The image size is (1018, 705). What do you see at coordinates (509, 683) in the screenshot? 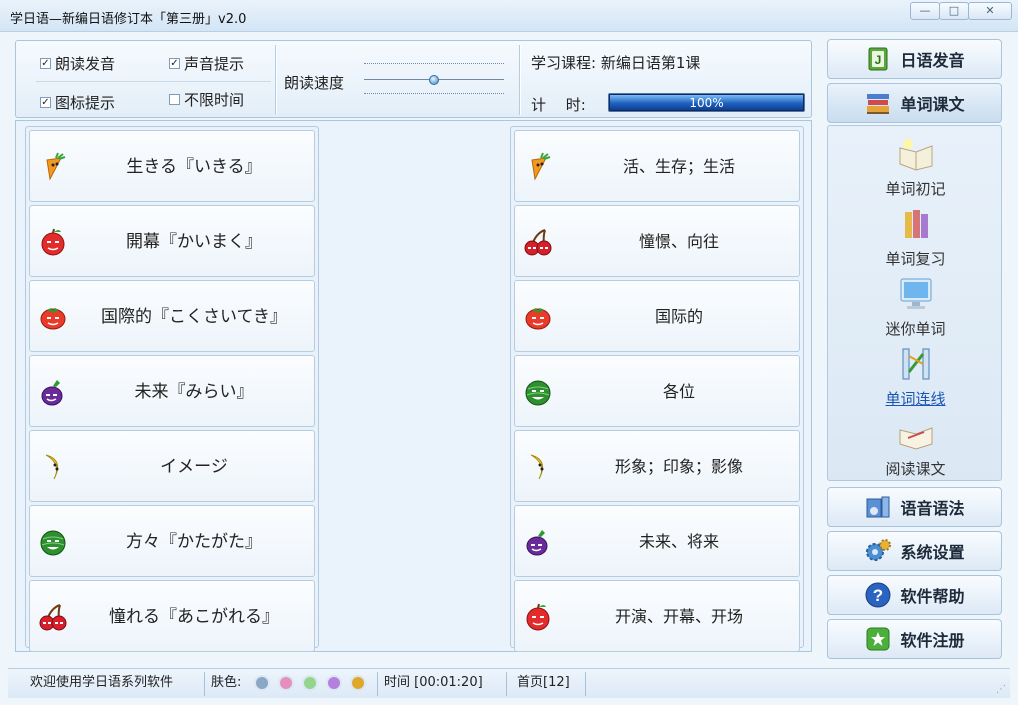
I see `status-bar: 欢迎使用学日语系列软件 肤色: 时间 [00:01:20] 首页[12] ⋰` at bounding box center [509, 683].